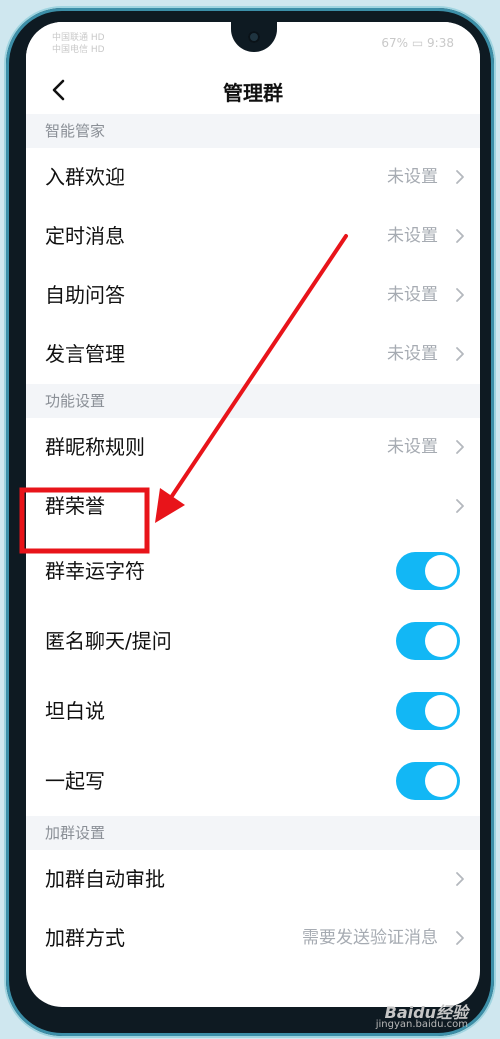 This screenshot has height=1039, width=500. I want to click on row-label: 群昵称规则, so click(95, 447).